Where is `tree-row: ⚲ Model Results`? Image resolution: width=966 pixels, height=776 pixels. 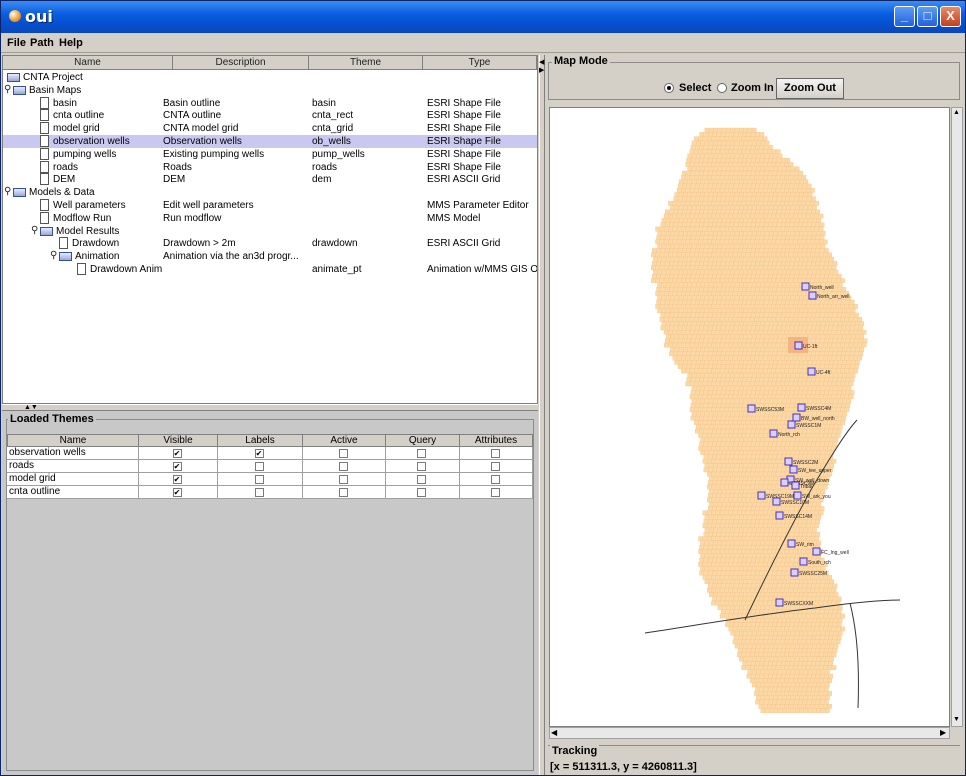 tree-row: ⚲ Model Results is located at coordinates (270, 231).